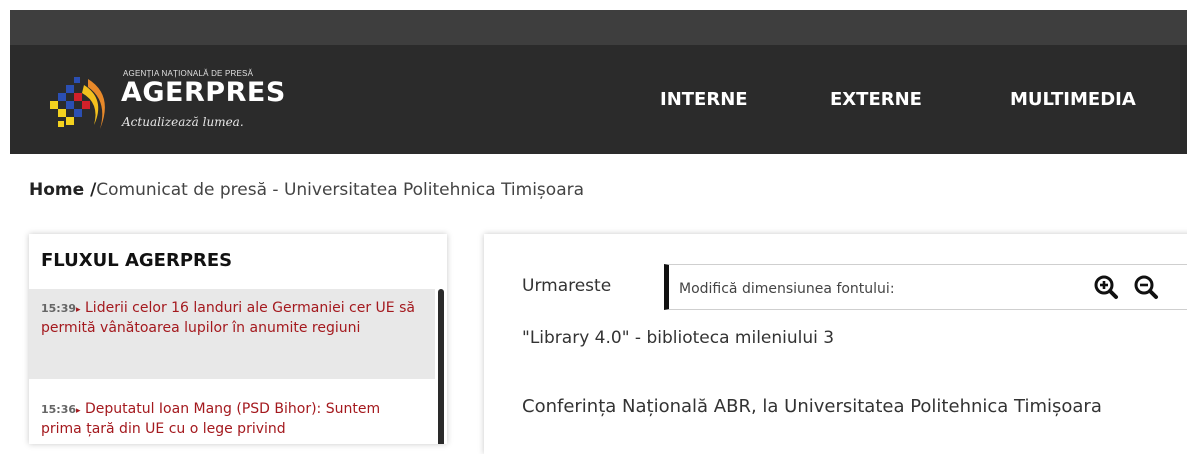  I want to click on feed-scrollbar, so click(441, 366).